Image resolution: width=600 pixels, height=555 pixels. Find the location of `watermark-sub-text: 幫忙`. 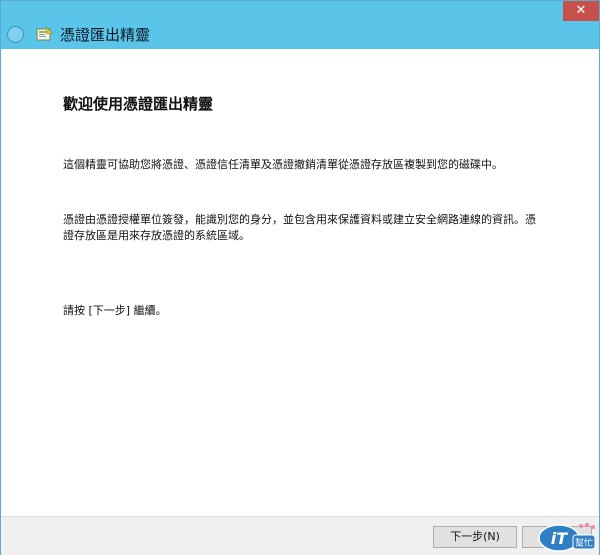

watermark-sub-text: 幫忙 is located at coordinates (584, 543).